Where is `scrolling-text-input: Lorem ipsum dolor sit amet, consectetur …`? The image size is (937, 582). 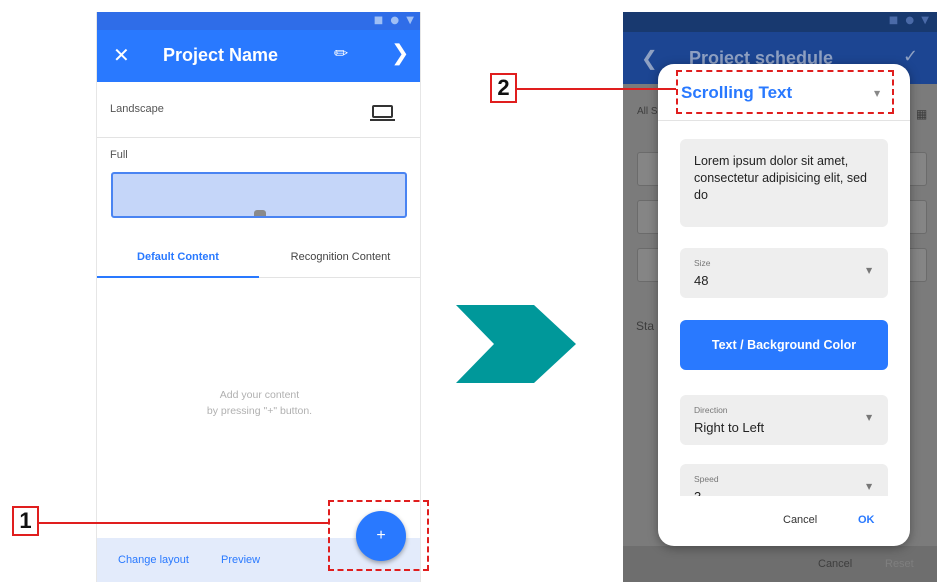
scrolling-text-input: Lorem ipsum dolor sit amet, consectetur … is located at coordinates (784, 183).